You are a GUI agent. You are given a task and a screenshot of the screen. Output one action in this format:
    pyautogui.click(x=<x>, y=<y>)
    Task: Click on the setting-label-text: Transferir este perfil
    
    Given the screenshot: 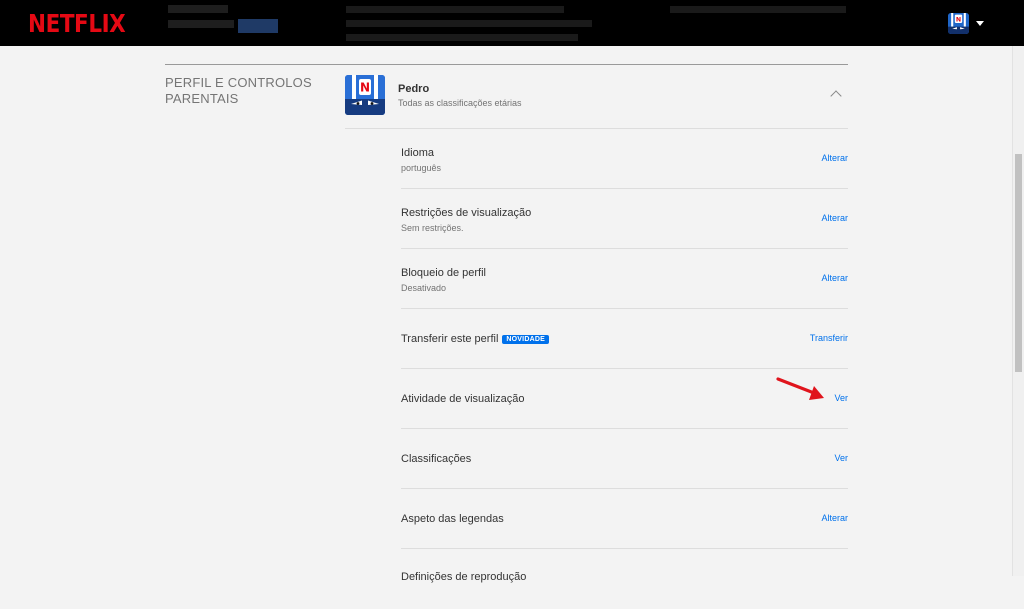 What is the action you would take?
    pyautogui.click(x=450, y=339)
    